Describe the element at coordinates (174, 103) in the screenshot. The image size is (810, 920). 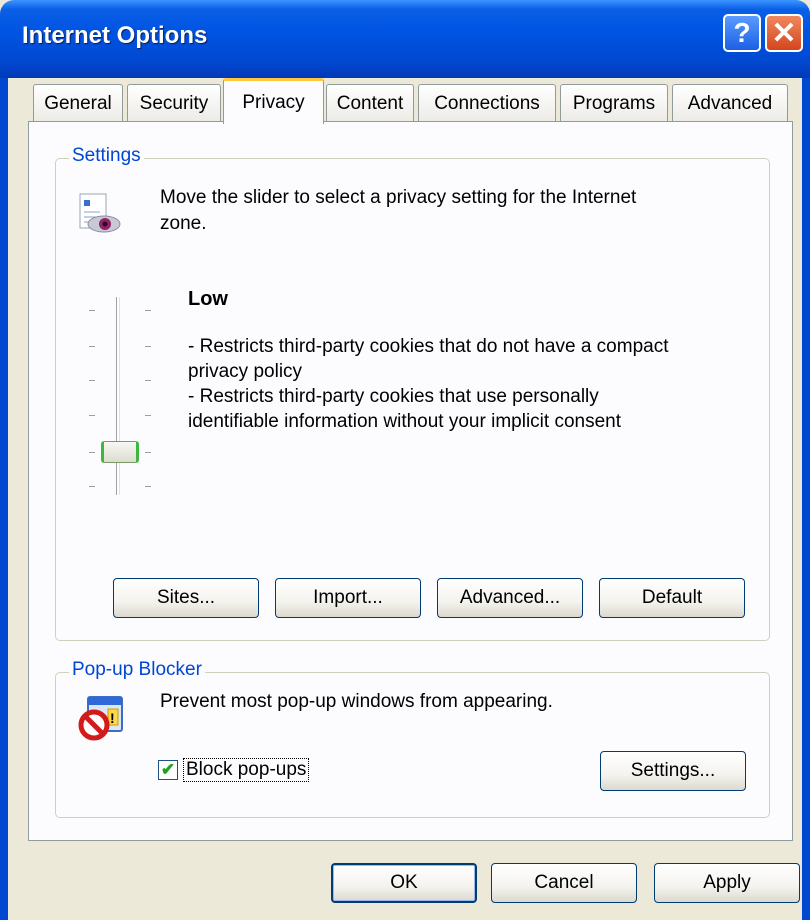
I see `tab-security: Security` at that location.